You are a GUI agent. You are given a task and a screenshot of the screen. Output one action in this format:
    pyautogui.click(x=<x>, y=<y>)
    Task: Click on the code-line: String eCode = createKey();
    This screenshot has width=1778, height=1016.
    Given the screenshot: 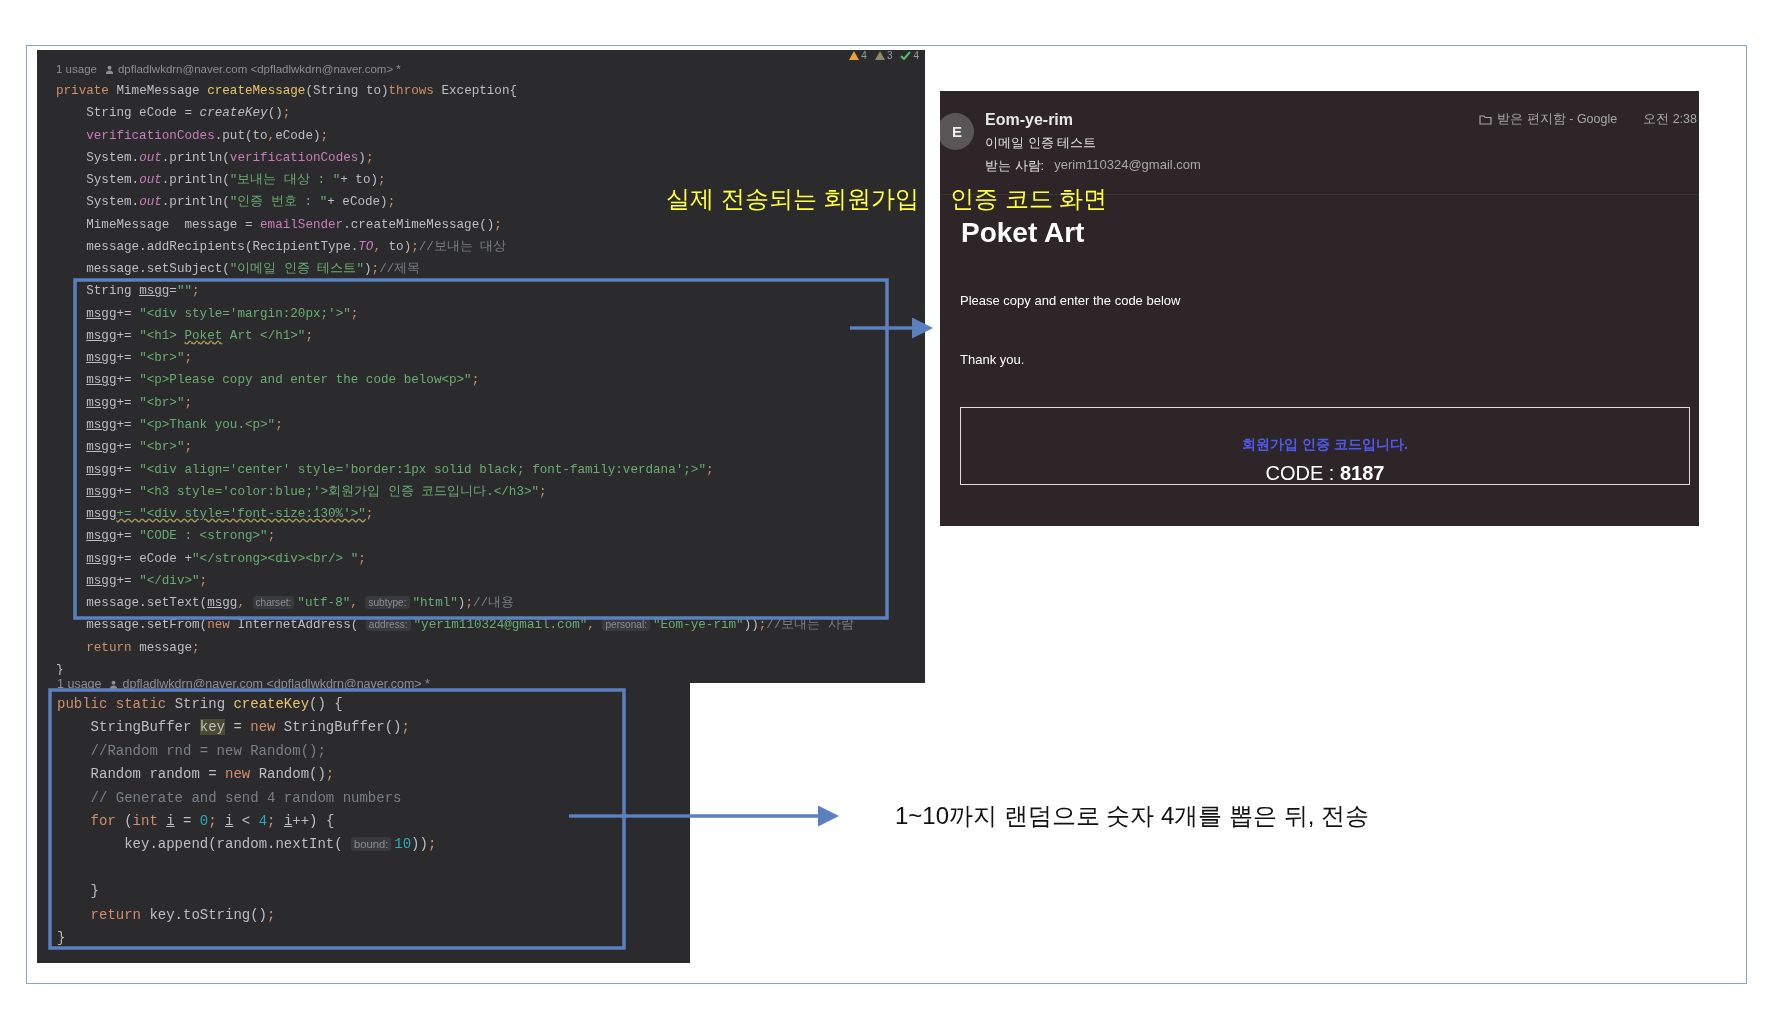 What is the action you would take?
    pyautogui.click(x=188, y=114)
    